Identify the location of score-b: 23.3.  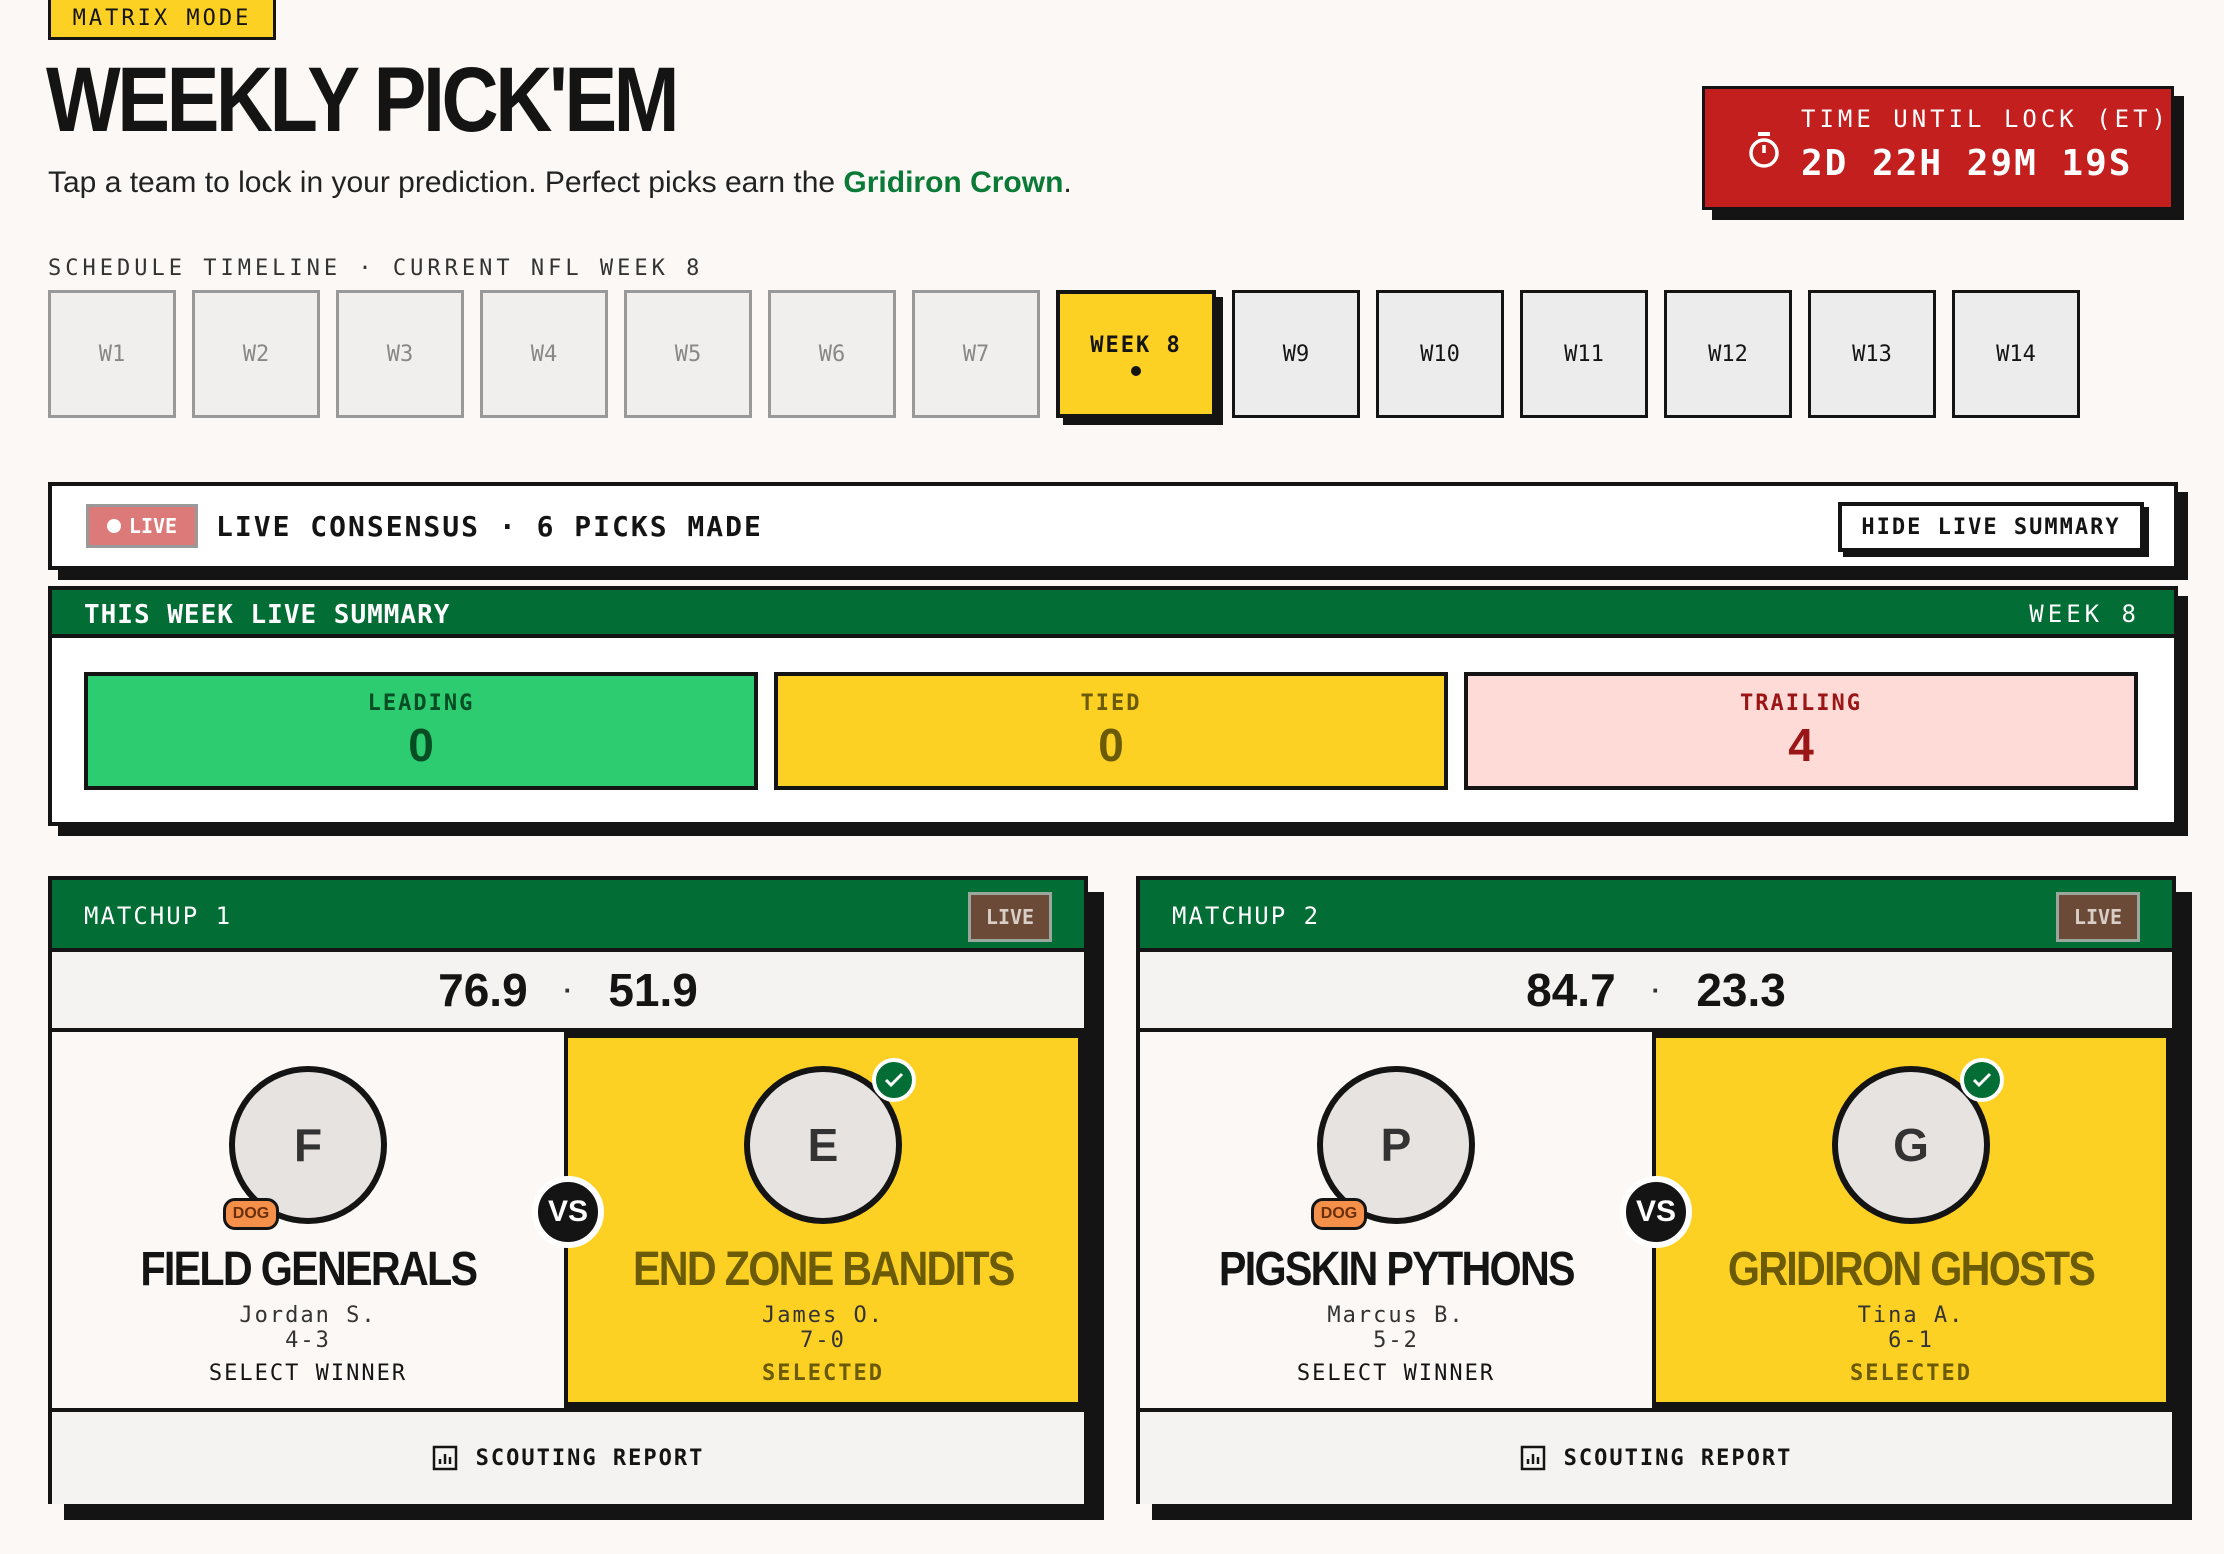
(1741, 990).